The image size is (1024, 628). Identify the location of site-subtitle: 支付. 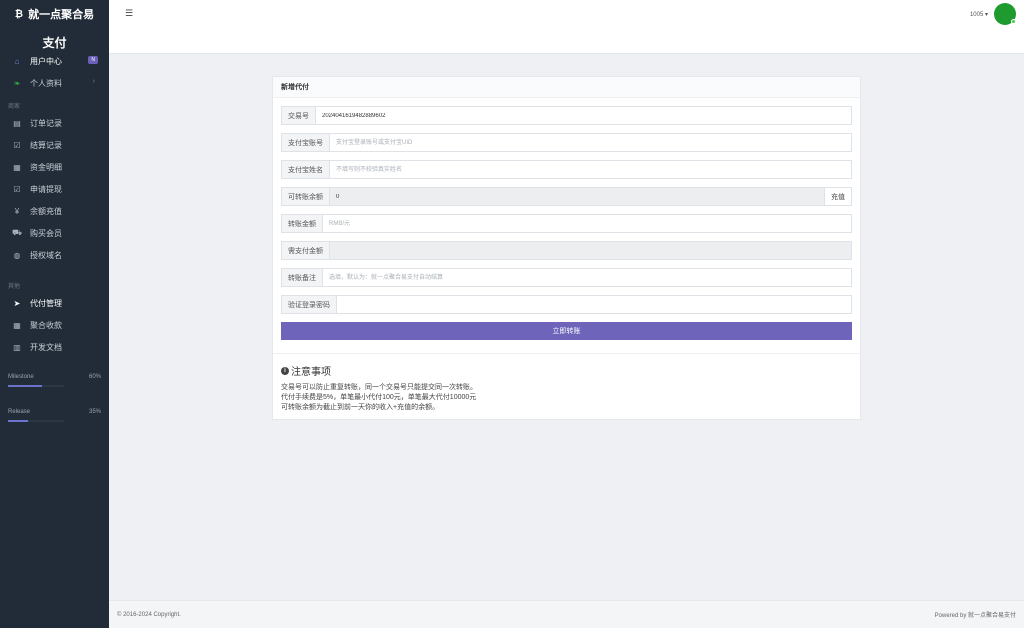
(54, 43).